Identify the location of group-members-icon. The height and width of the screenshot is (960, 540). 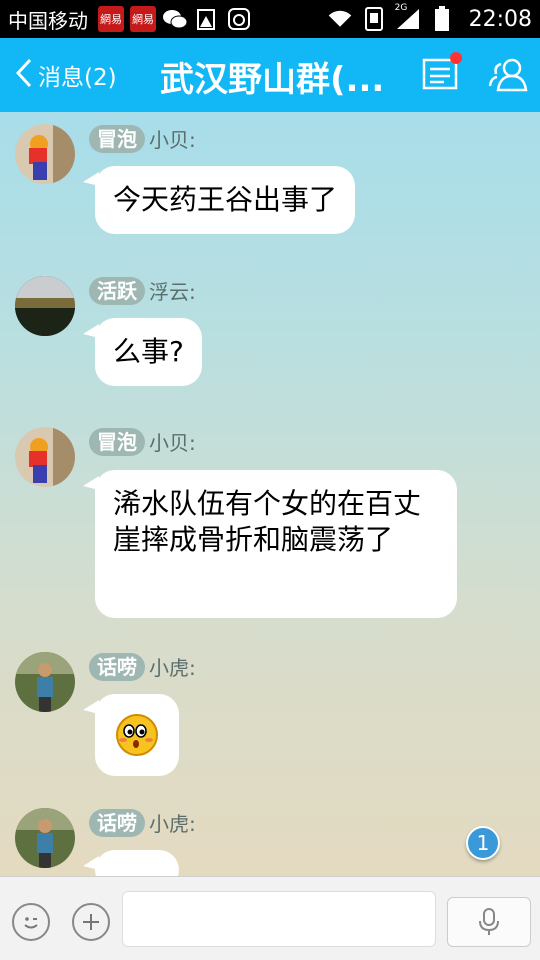
(508, 75).